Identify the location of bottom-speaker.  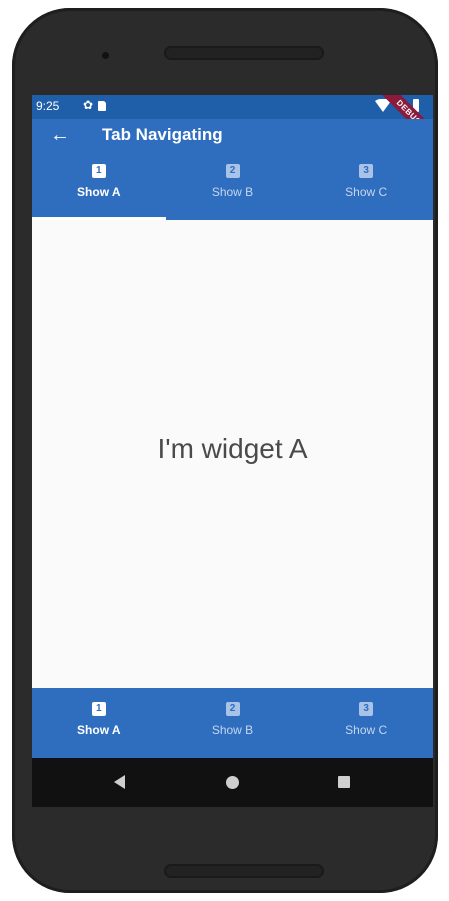
(244, 871).